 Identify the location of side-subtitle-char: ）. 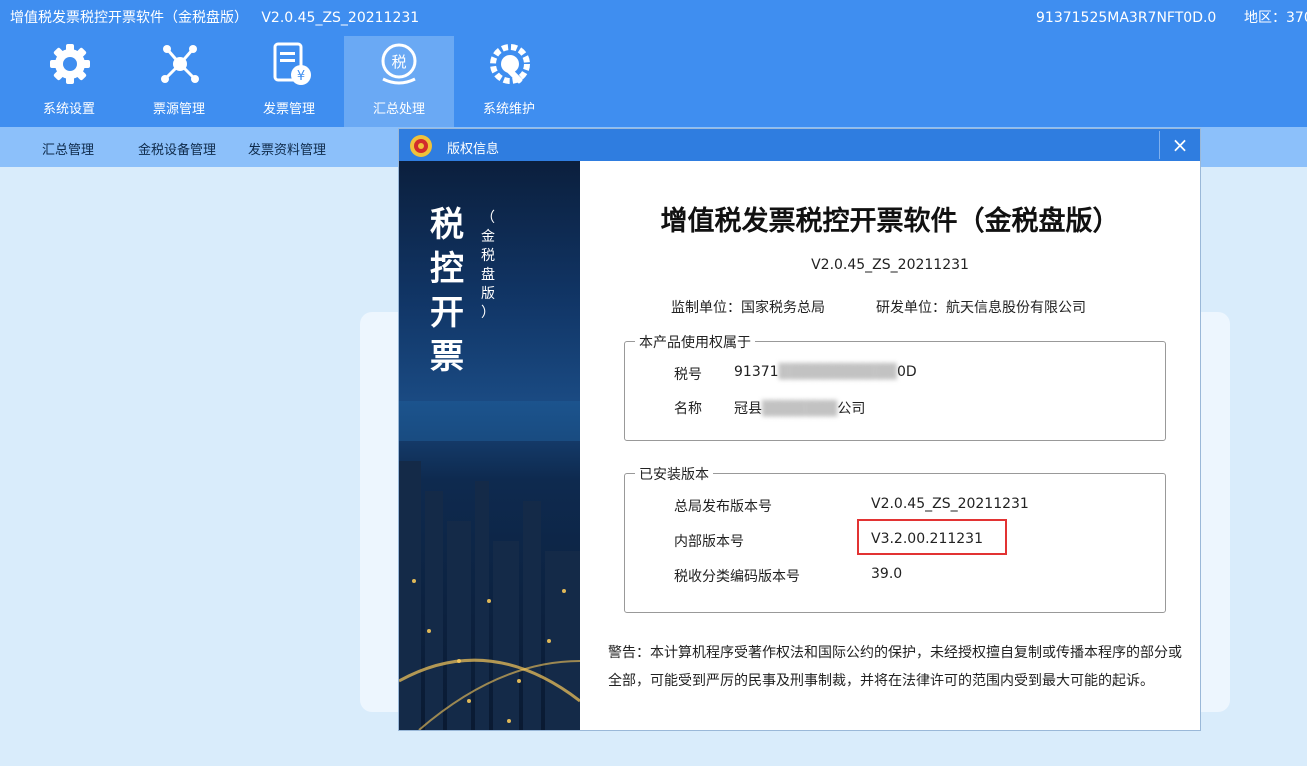
(488, 313).